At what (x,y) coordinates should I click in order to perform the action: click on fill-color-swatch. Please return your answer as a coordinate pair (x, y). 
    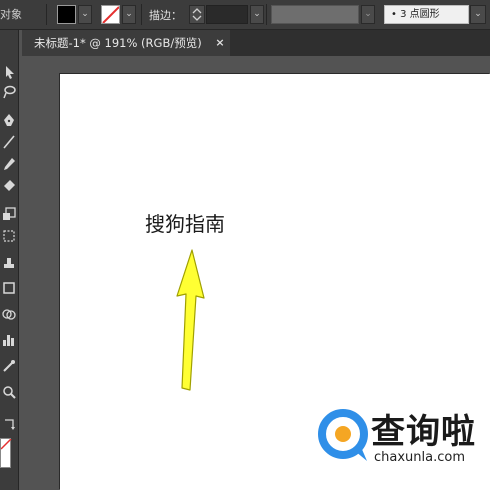
    Looking at the image, I should click on (66, 14).